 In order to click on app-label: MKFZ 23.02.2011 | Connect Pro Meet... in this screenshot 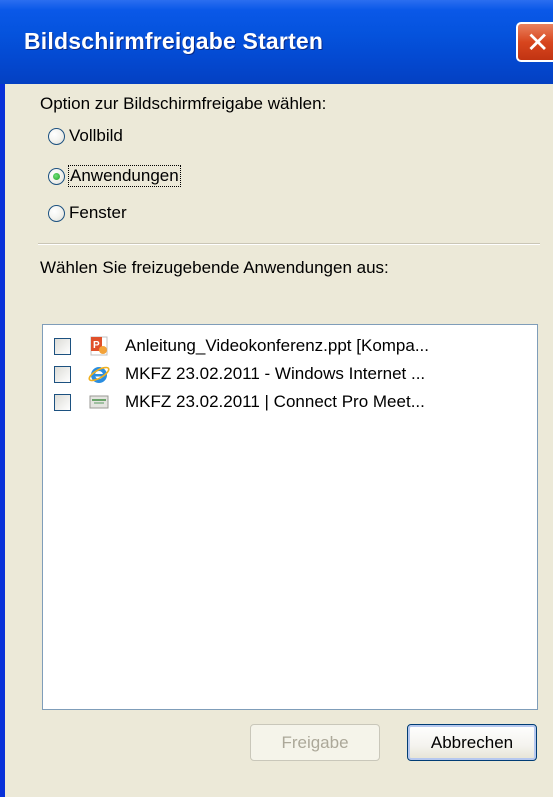, I will do `click(275, 401)`.